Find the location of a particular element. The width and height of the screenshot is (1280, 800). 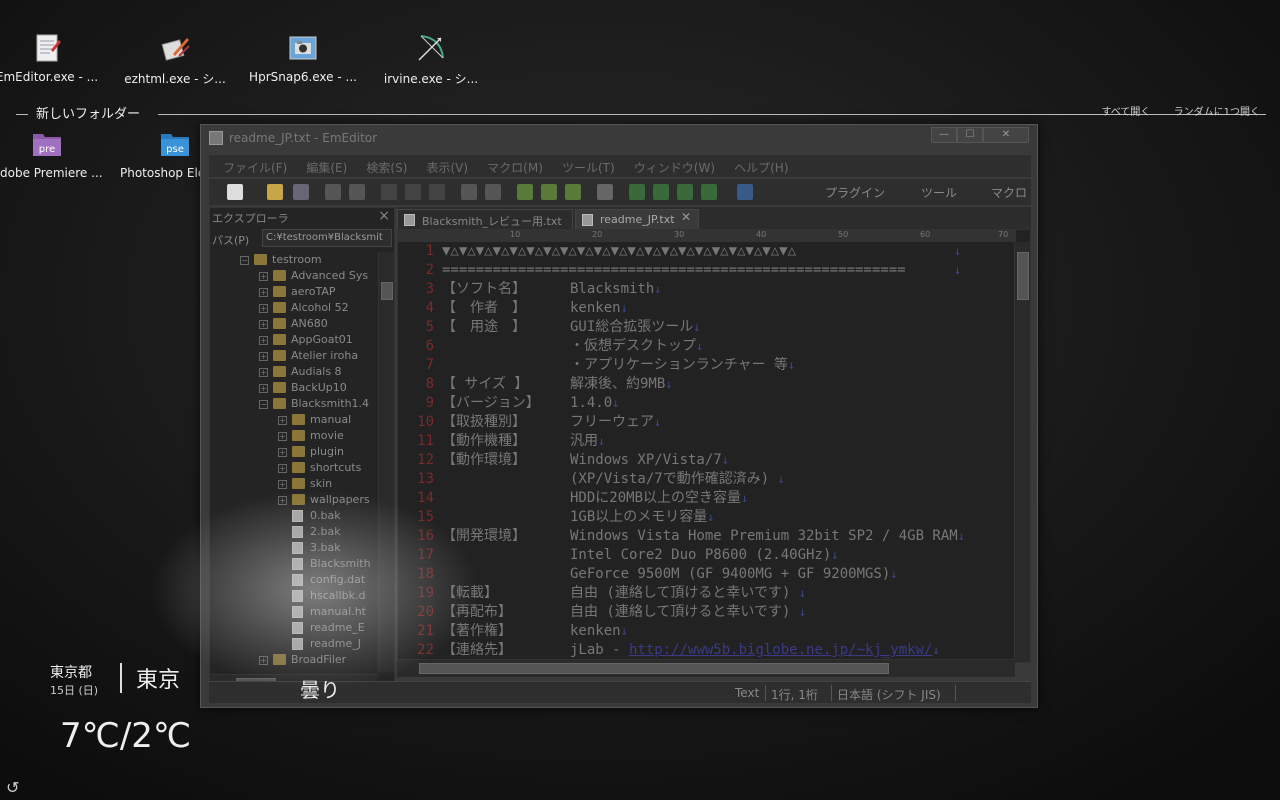

toolbar-tools-label: ツール is located at coordinates (939, 192).